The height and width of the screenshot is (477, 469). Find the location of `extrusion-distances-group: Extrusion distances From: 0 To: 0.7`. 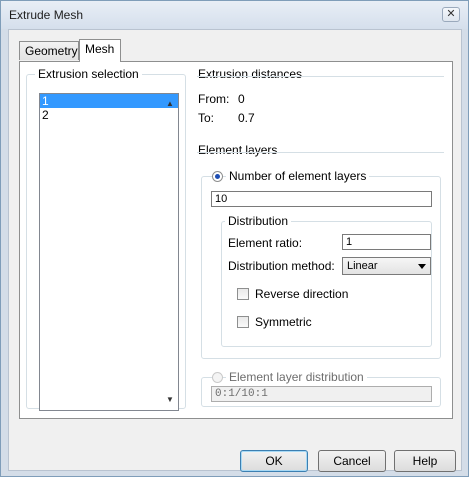

extrusion-distances-group: Extrusion distances From: 0 To: 0.7 is located at coordinates (318, 100).